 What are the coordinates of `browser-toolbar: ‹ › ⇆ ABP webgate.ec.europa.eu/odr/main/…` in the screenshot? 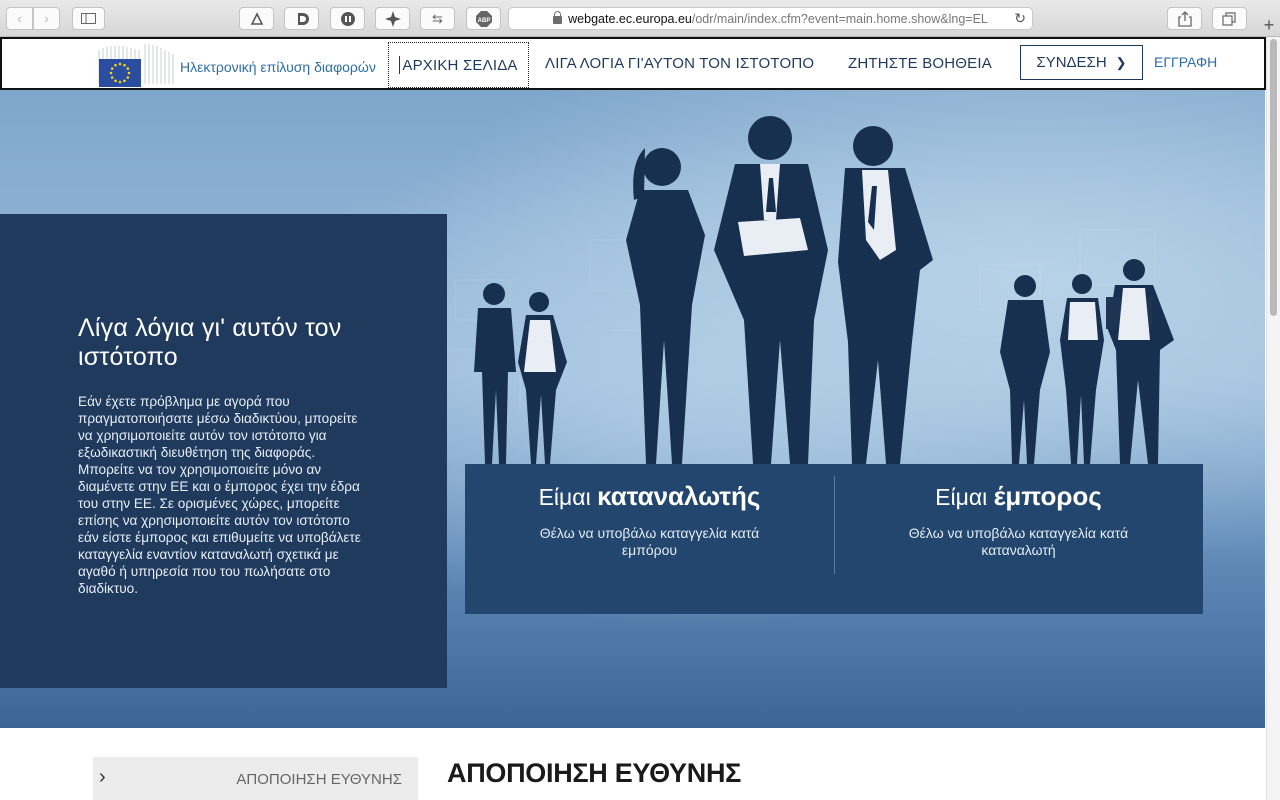 It's located at (640, 18).